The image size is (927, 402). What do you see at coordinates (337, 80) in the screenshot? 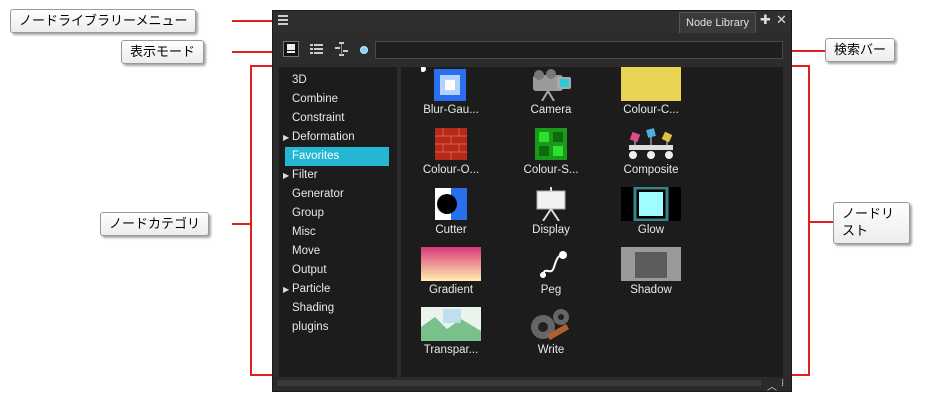
I see `category-item: 3D` at bounding box center [337, 80].